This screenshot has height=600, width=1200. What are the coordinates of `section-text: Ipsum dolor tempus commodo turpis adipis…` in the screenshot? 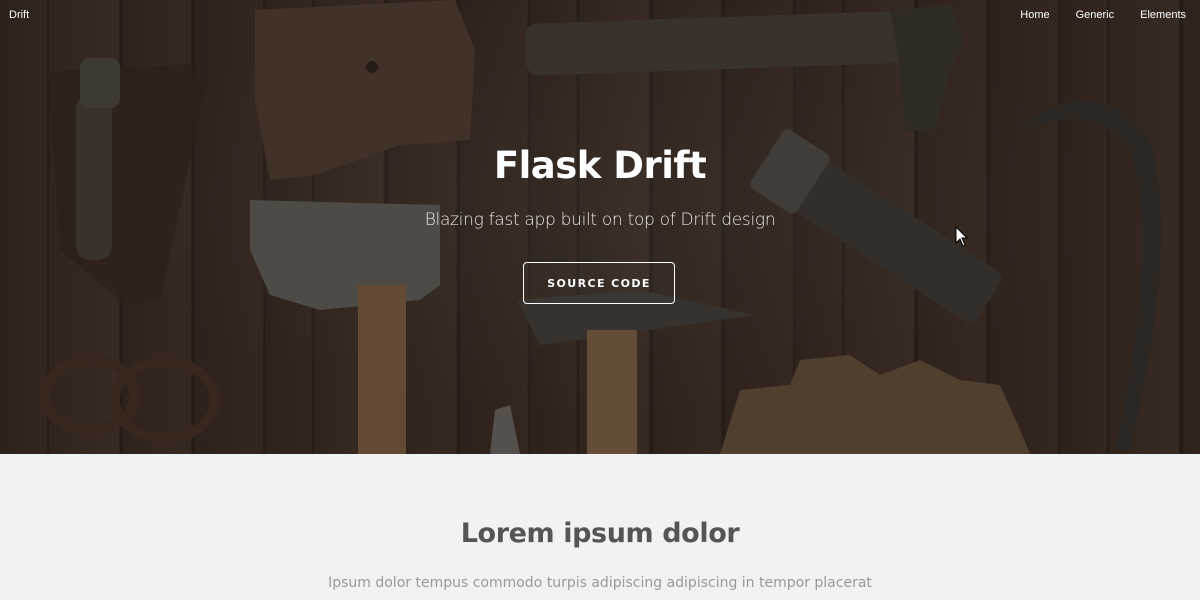 It's located at (600, 583).